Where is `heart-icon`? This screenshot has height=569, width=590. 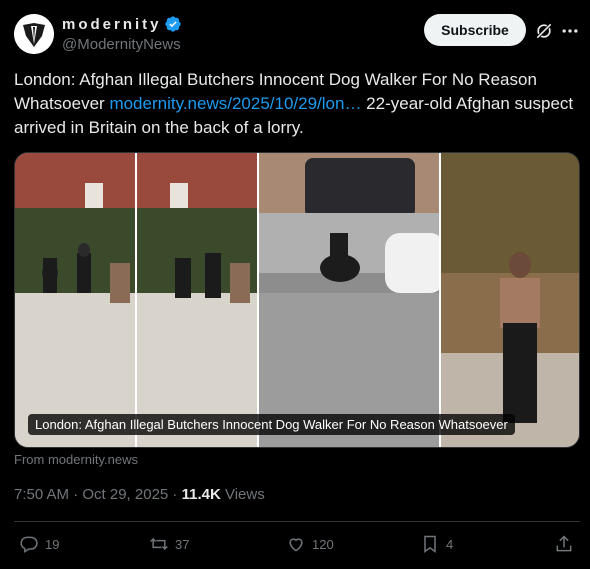
heart-icon is located at coordinates (296, 545).